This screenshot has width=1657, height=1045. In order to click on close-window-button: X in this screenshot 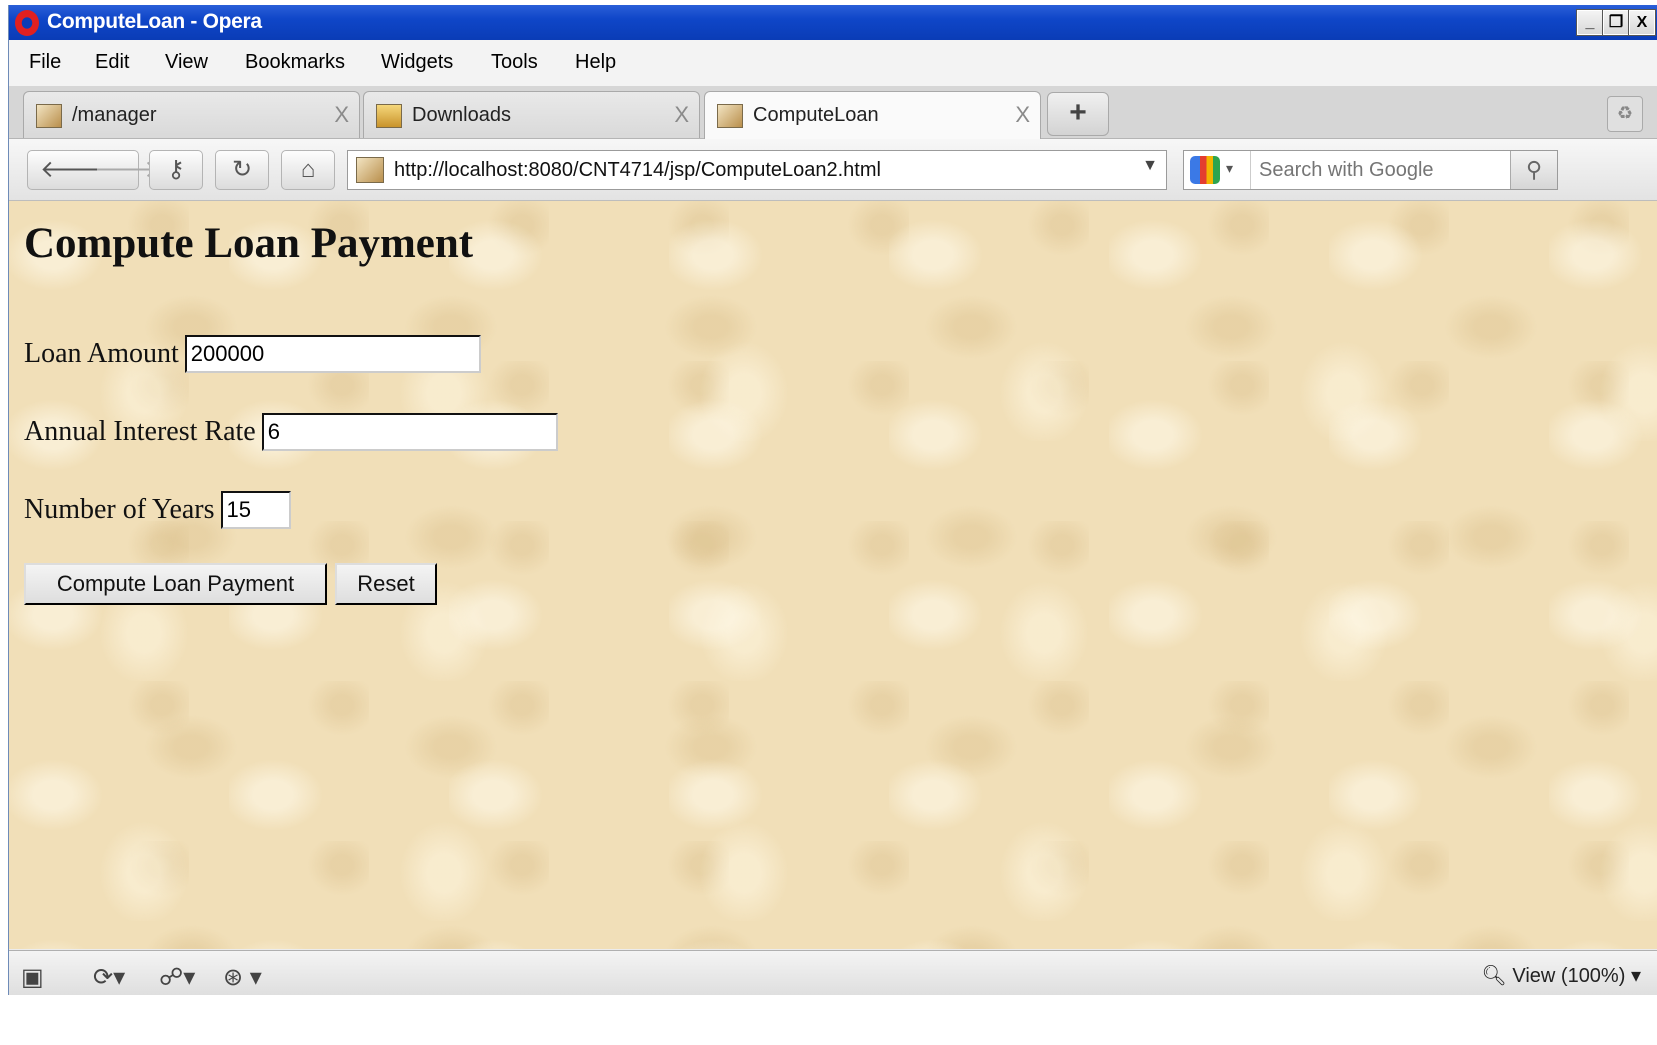, I will do `click(1642, 22)`.